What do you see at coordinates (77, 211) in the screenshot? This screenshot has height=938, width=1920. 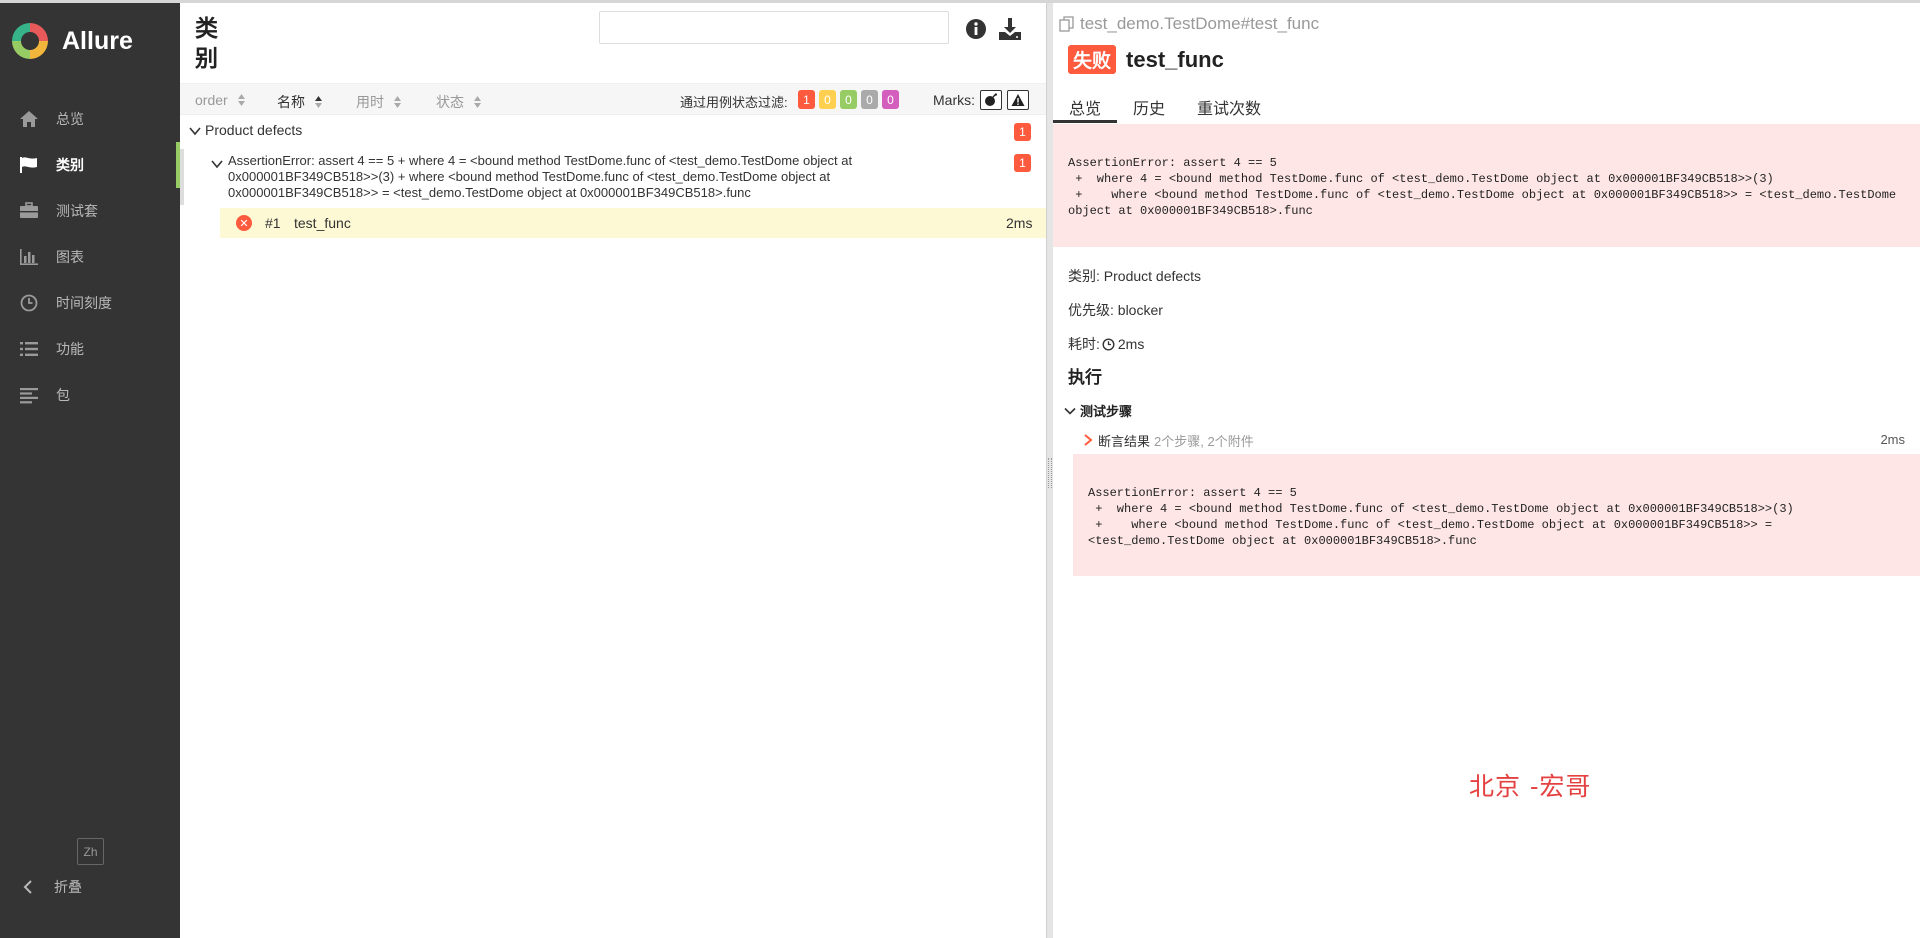 I see `sidebar-item-label: 测试套` at bounding box center [77, 211].